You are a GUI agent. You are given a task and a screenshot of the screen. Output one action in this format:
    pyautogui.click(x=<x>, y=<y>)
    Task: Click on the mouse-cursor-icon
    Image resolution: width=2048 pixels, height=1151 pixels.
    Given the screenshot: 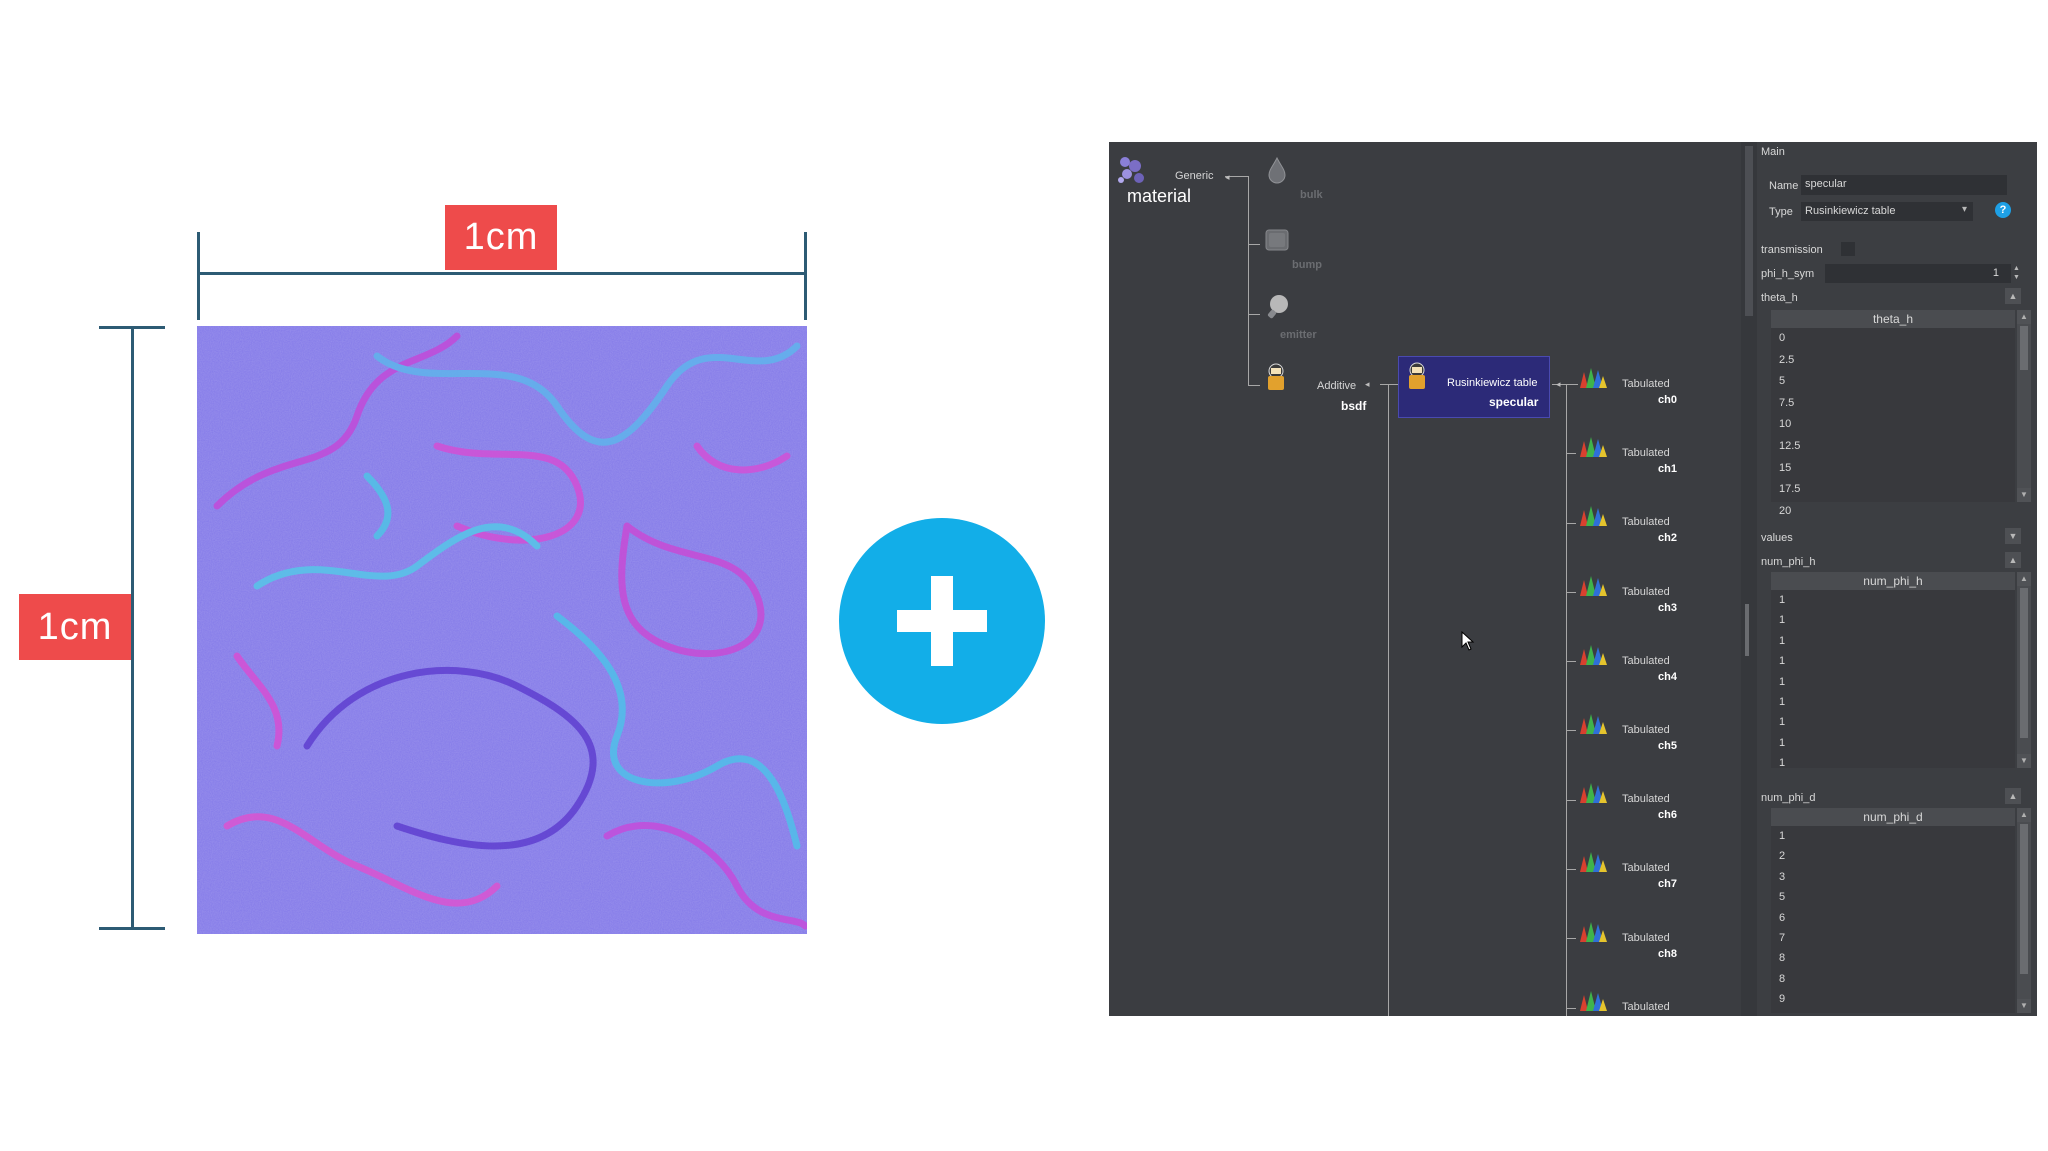 What is the action you would take?
    pyautogui.click(x=1468, y=641)
    